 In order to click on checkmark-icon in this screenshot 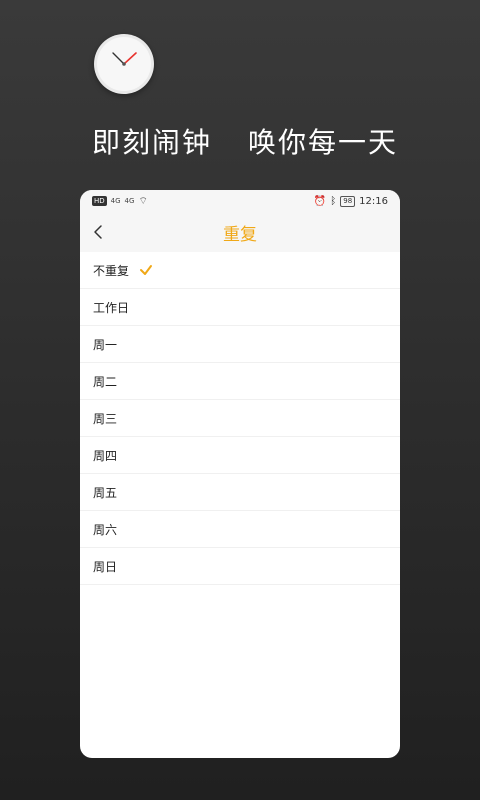, I will do `click(146, 270)`.